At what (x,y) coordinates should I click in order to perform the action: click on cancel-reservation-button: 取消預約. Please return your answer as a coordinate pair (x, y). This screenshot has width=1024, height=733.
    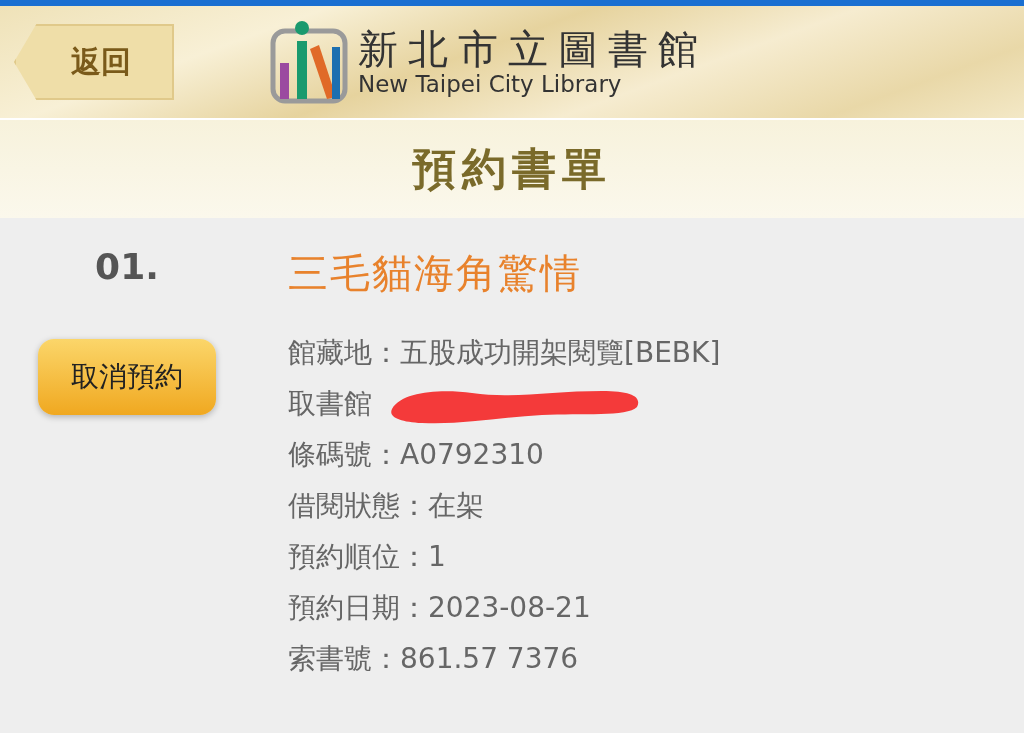
    Looking at the image, I should click on (127, 377).